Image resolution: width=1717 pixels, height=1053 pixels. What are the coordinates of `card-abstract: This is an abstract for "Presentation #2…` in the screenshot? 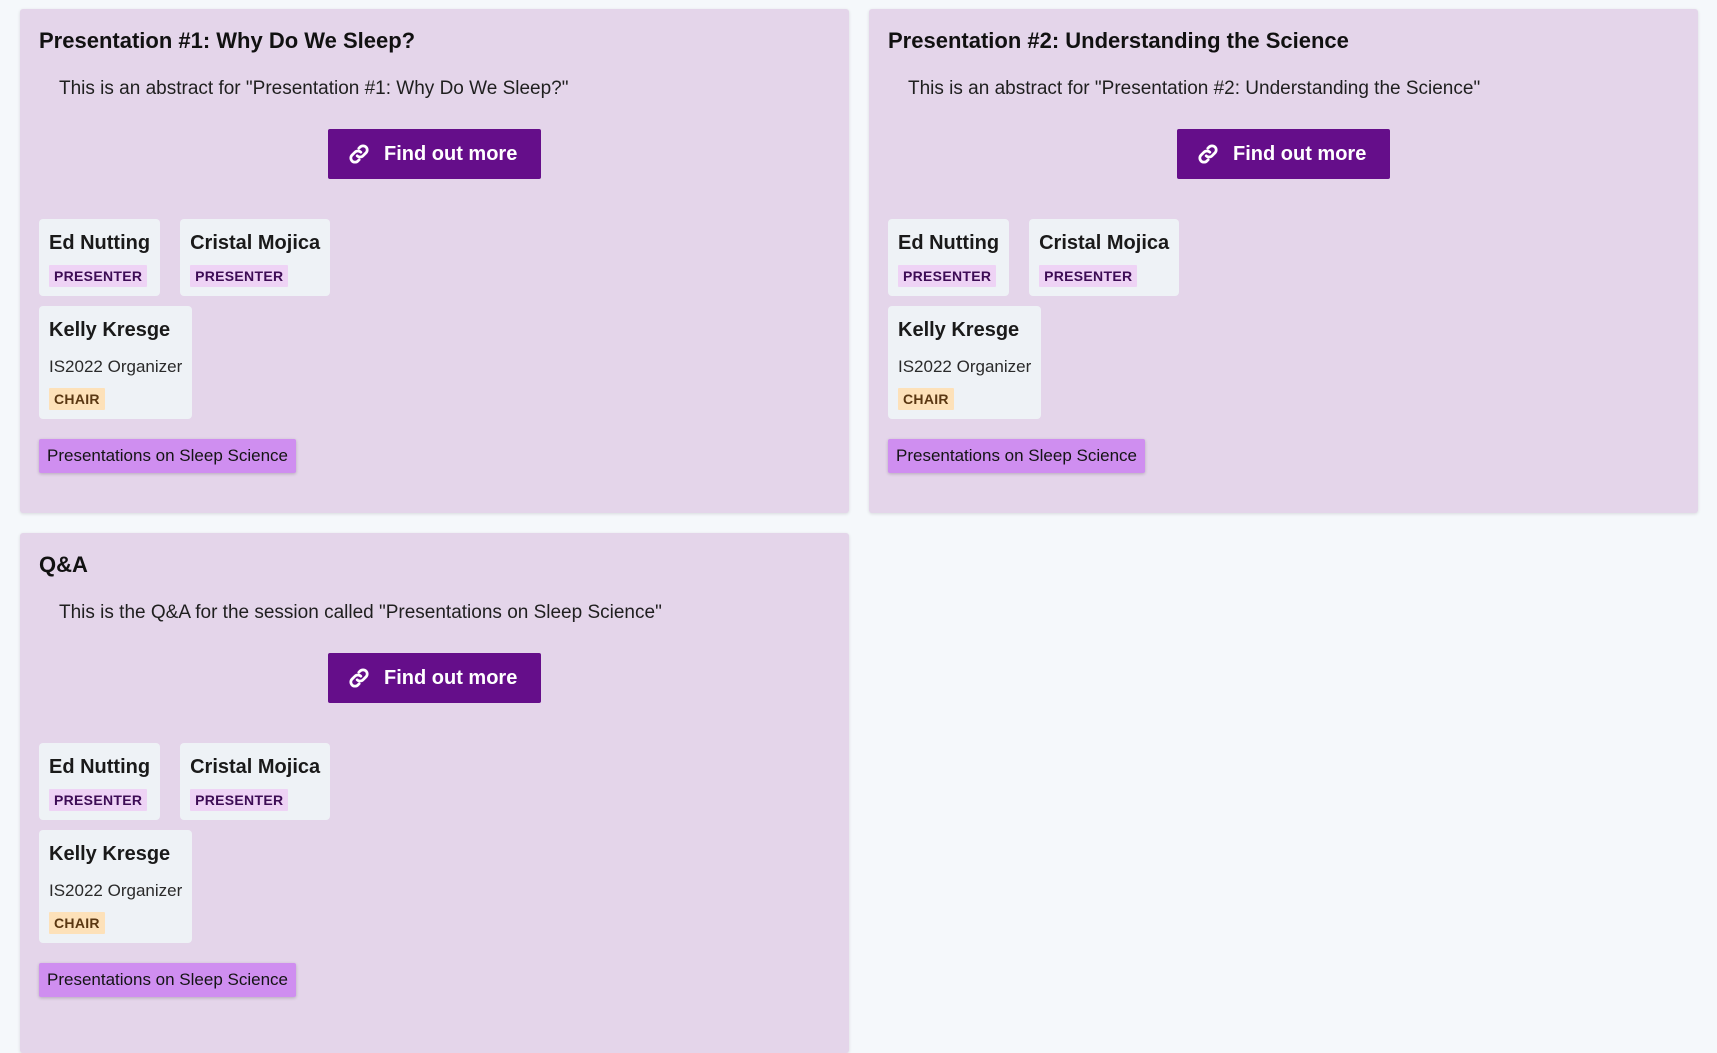 It's located at (1194, 88).